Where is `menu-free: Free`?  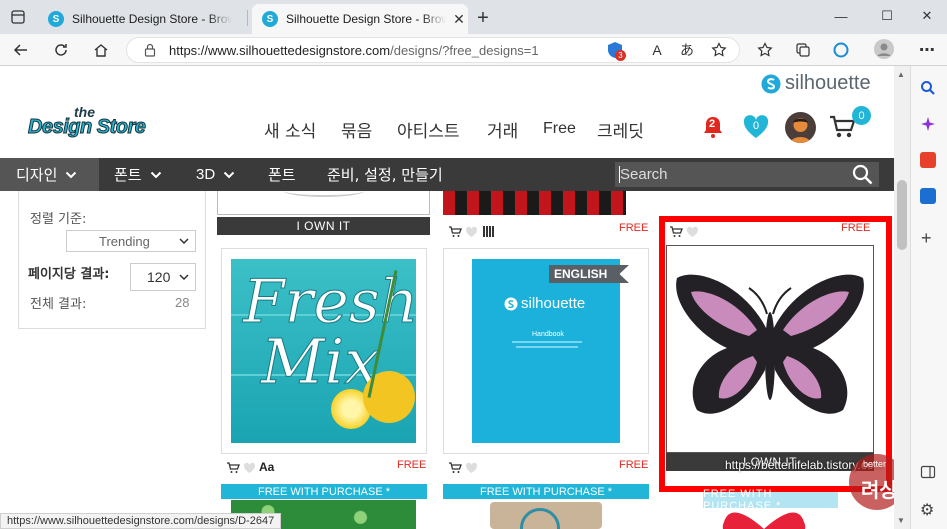
menu-free: Free is located at coordinates (559, 129).